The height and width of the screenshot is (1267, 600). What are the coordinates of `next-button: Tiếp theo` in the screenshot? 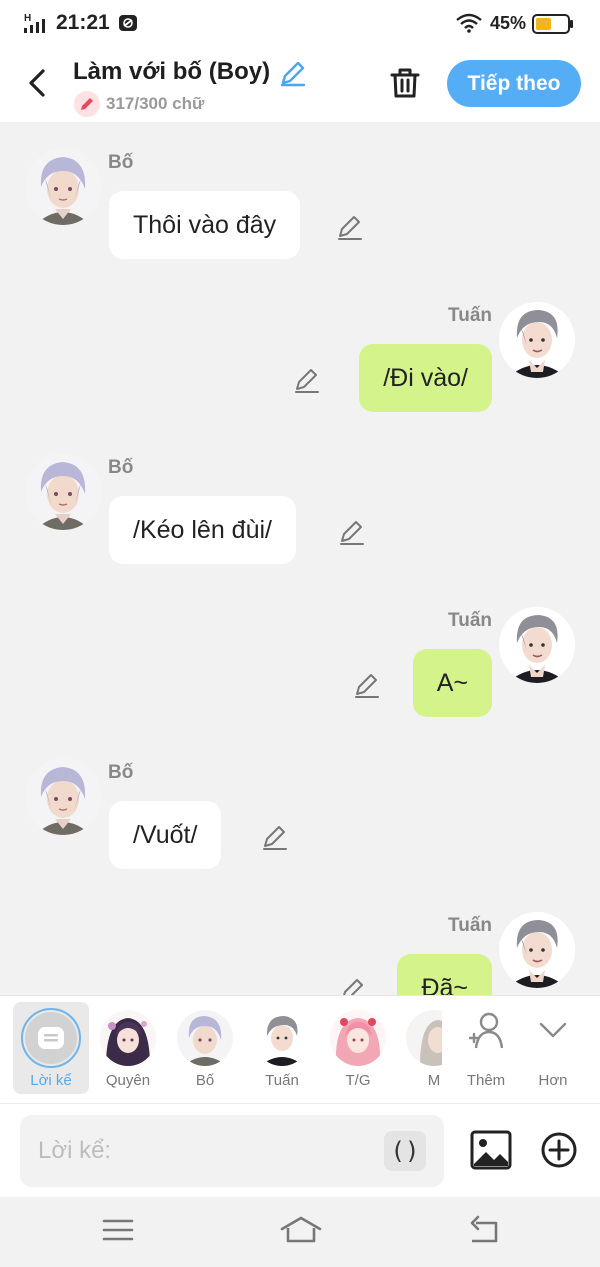 It's located at (514, 83).